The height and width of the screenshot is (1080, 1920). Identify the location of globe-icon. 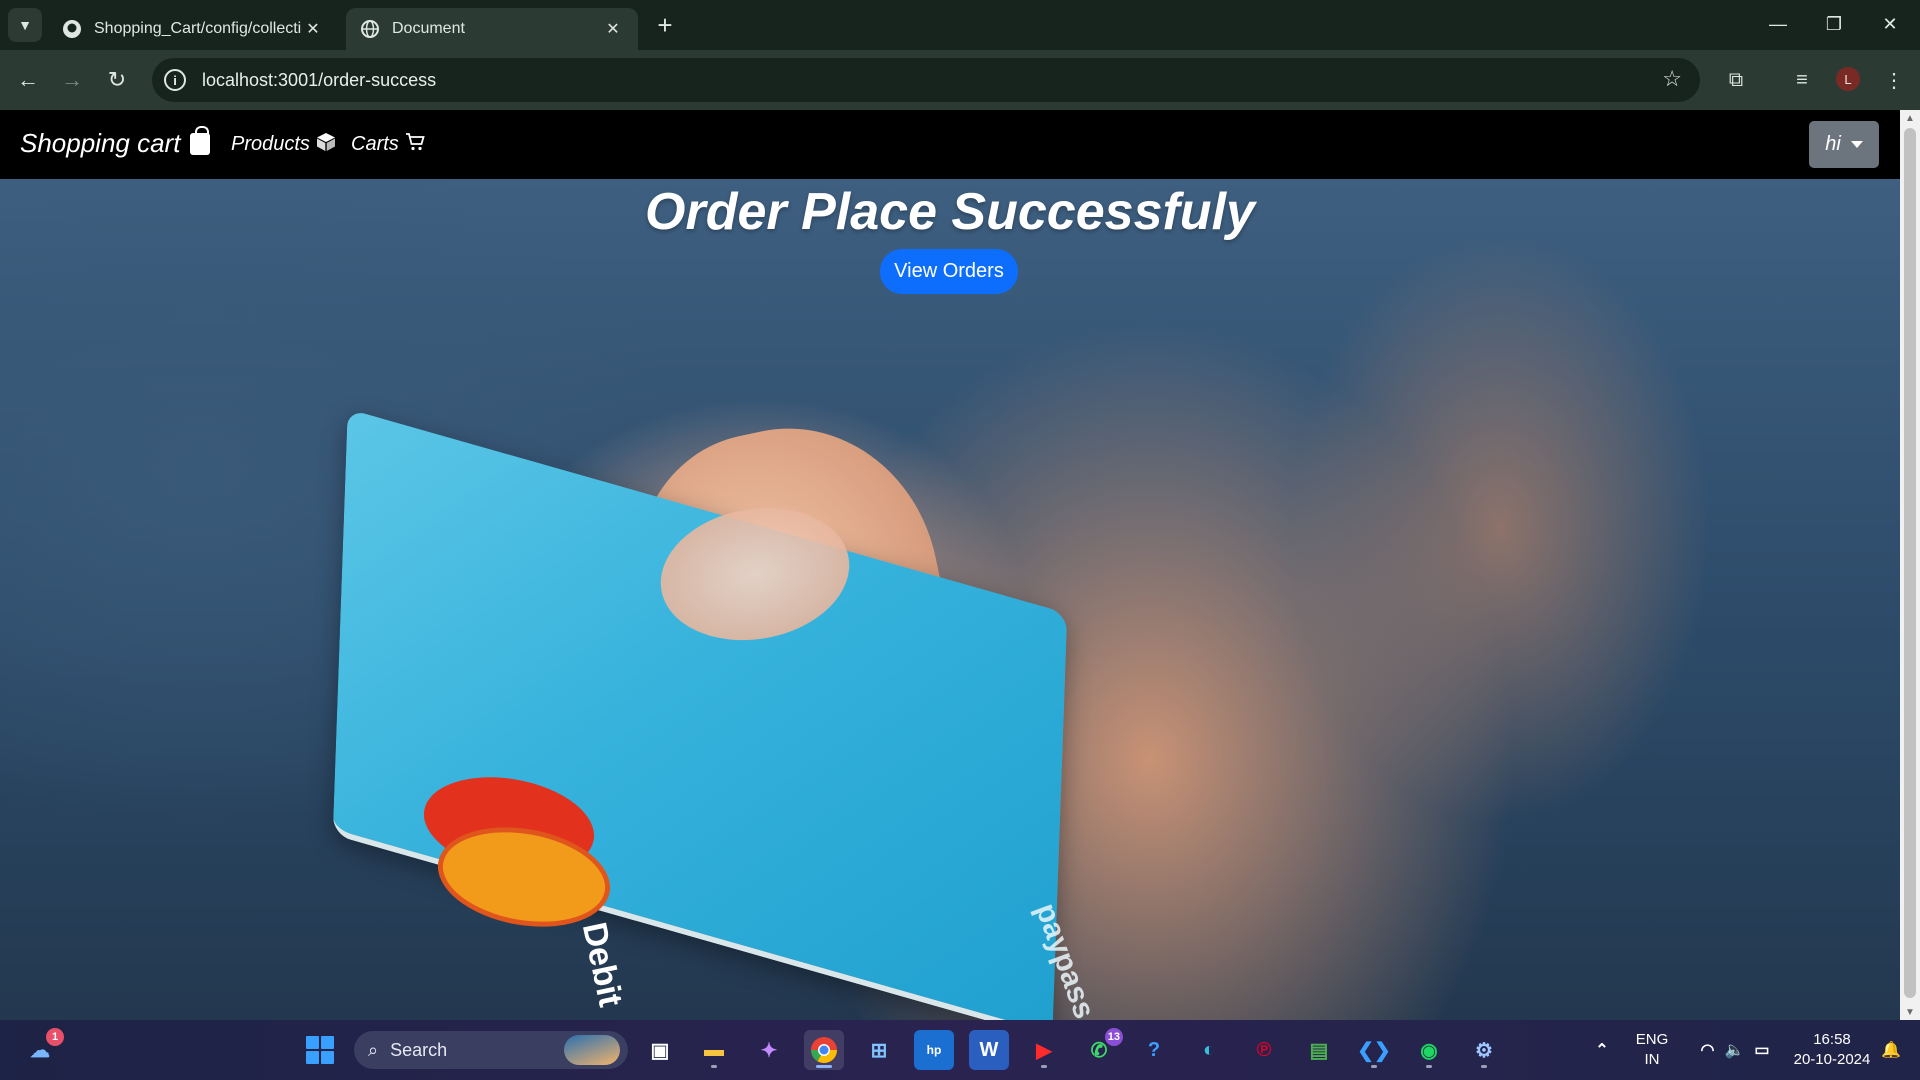
(370, 29).